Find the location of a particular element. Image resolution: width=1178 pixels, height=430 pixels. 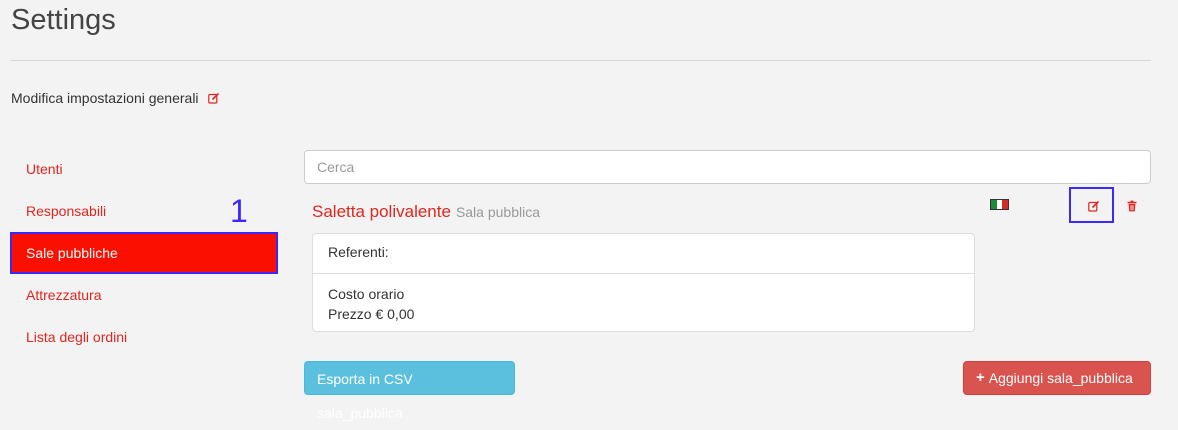

trash-icon is located at coordinates (1132, 205).